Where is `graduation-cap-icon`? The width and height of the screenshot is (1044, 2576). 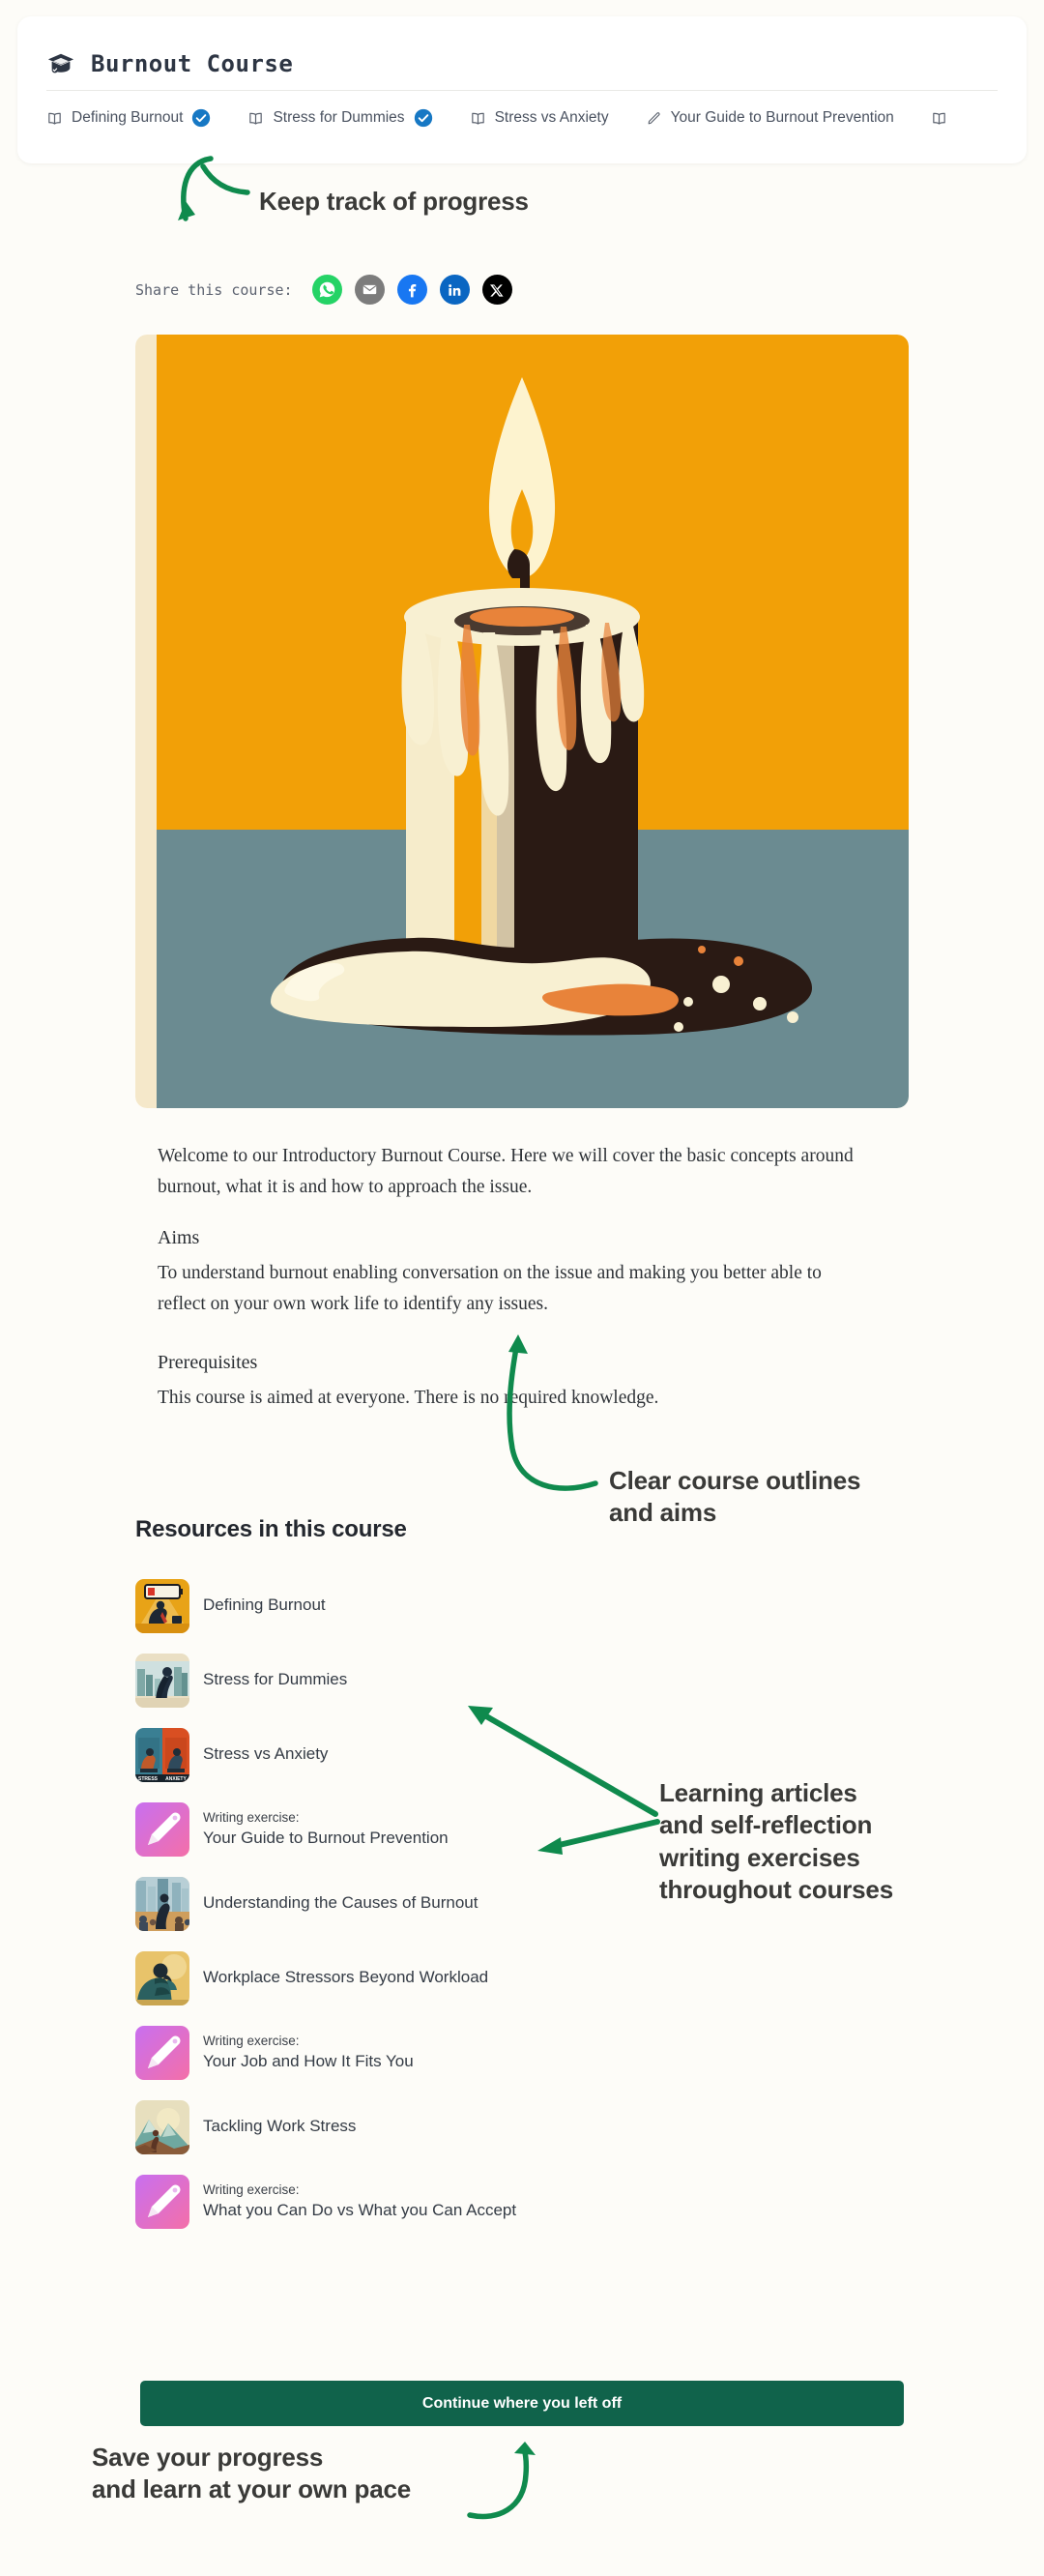 graduation-cap-icon is located at coordinates (61, 63).